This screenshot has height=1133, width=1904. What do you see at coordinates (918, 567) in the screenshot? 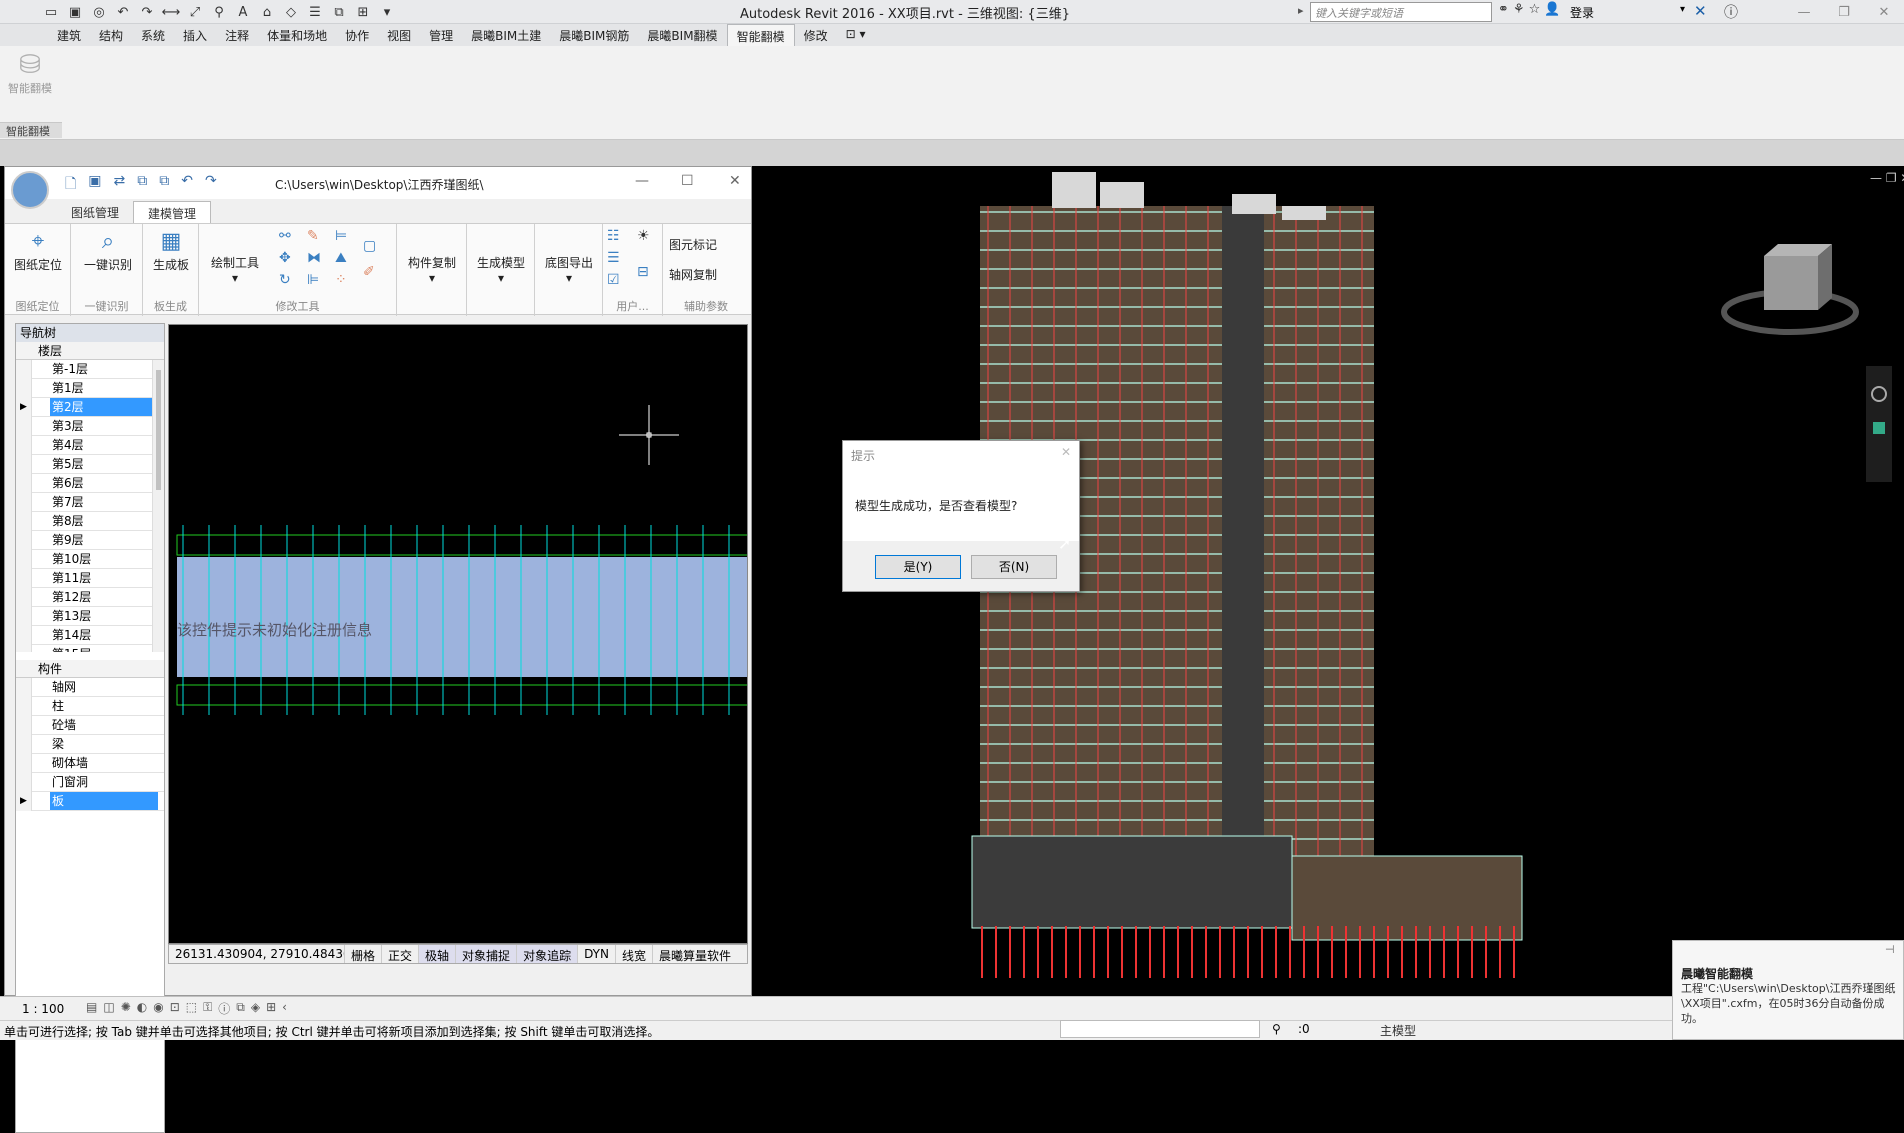
I see `yes-button: 是(Y)` at bounding box center [918, 567].